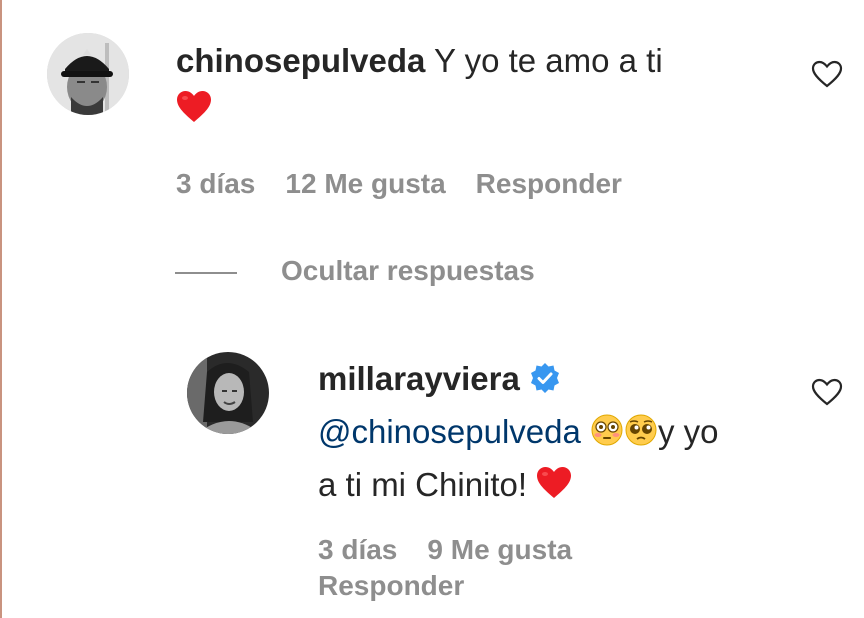 The width and height of the screenshot is (864, 618). What do you see at coordinates (215, 183) in the screenshot?
I see `comment-time: 3 días` at bounding box center [215, 183].